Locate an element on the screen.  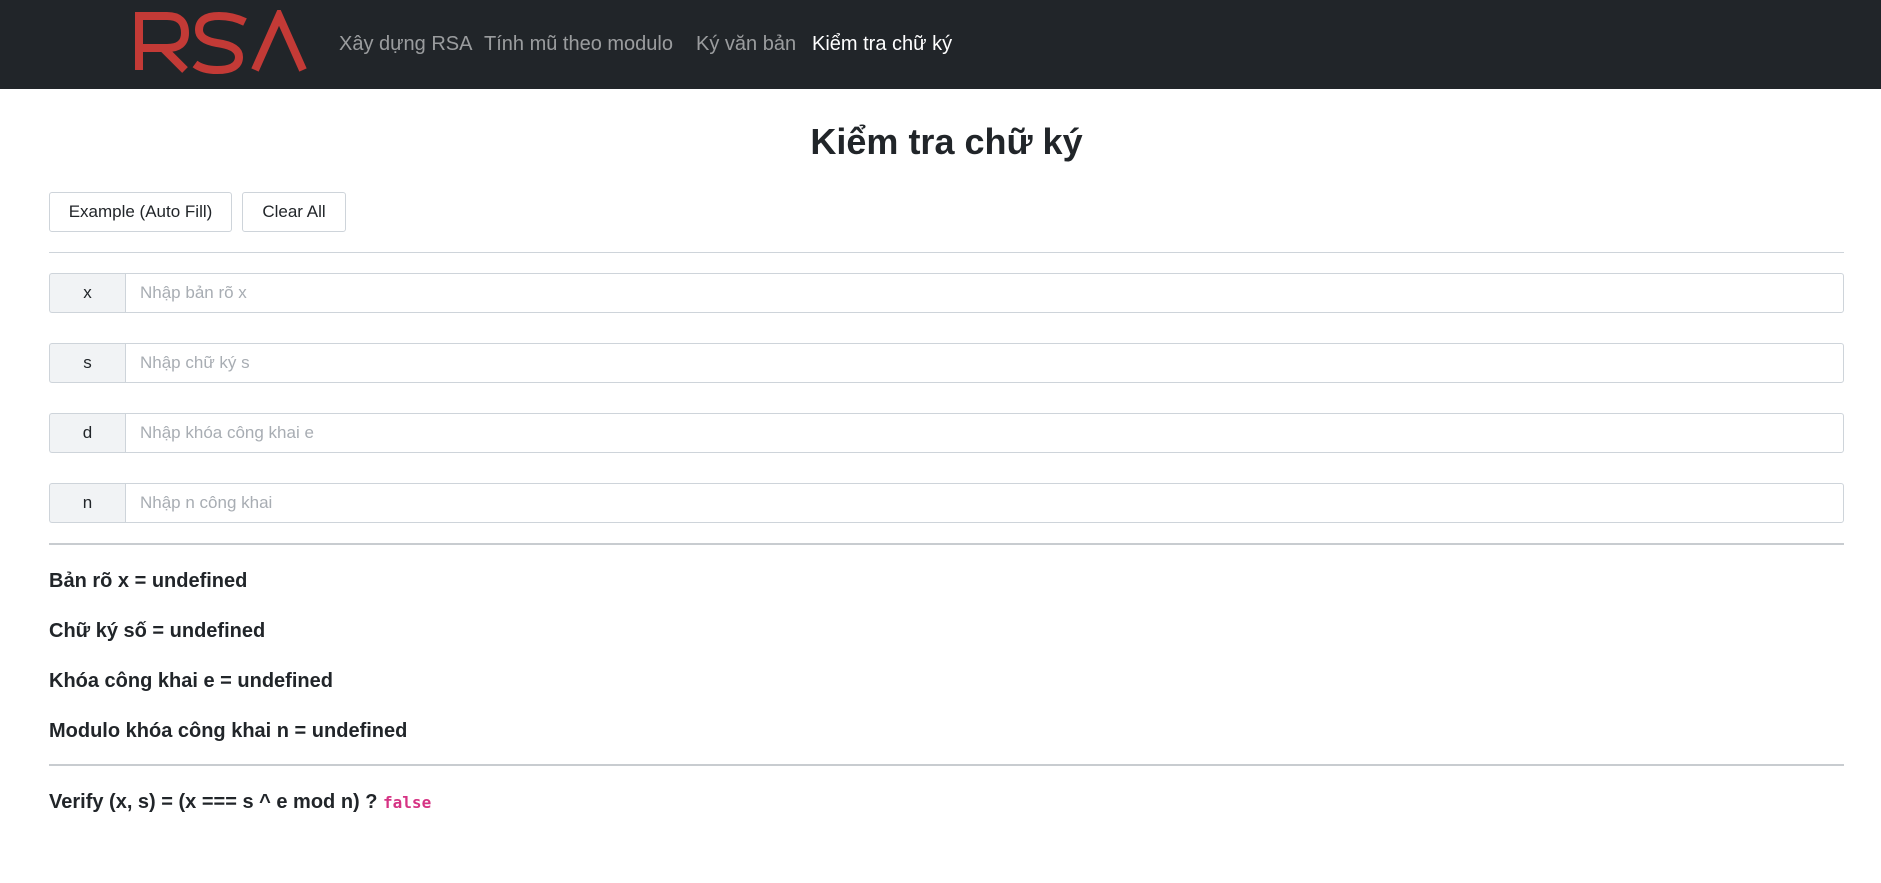
input-group-n: n is located at coordinates (946, 503).